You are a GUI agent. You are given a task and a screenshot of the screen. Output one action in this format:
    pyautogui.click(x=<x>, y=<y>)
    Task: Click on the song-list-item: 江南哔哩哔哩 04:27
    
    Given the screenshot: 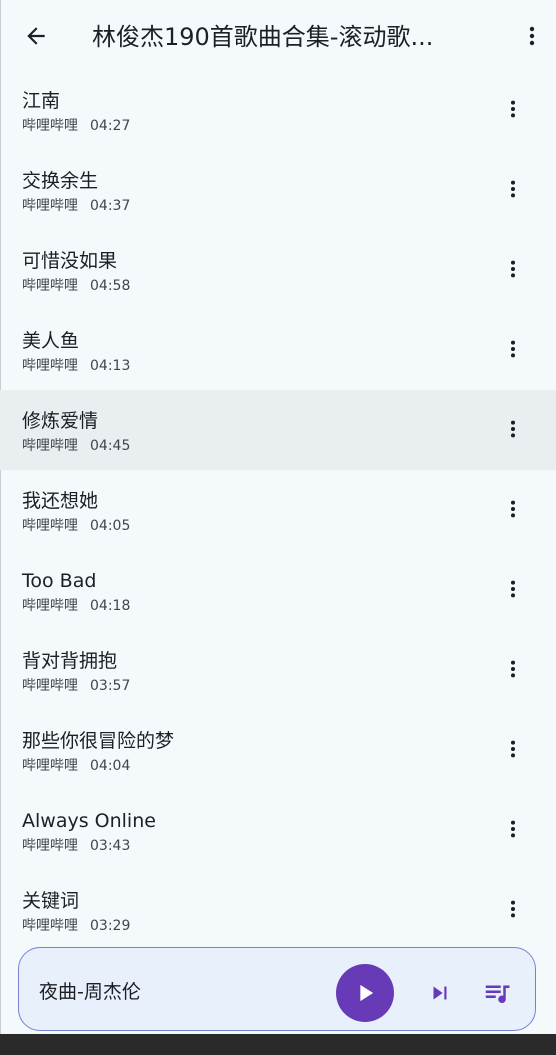 What is the action you would take?
    pyautogui.click(x=278, y=110)
    